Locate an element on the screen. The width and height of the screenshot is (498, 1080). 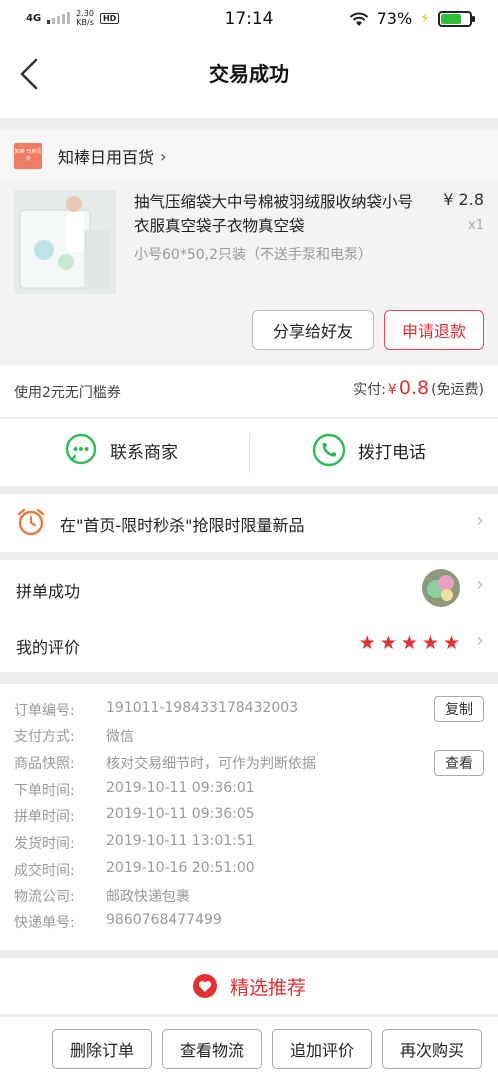
divider is located at coordinates (249, 453).